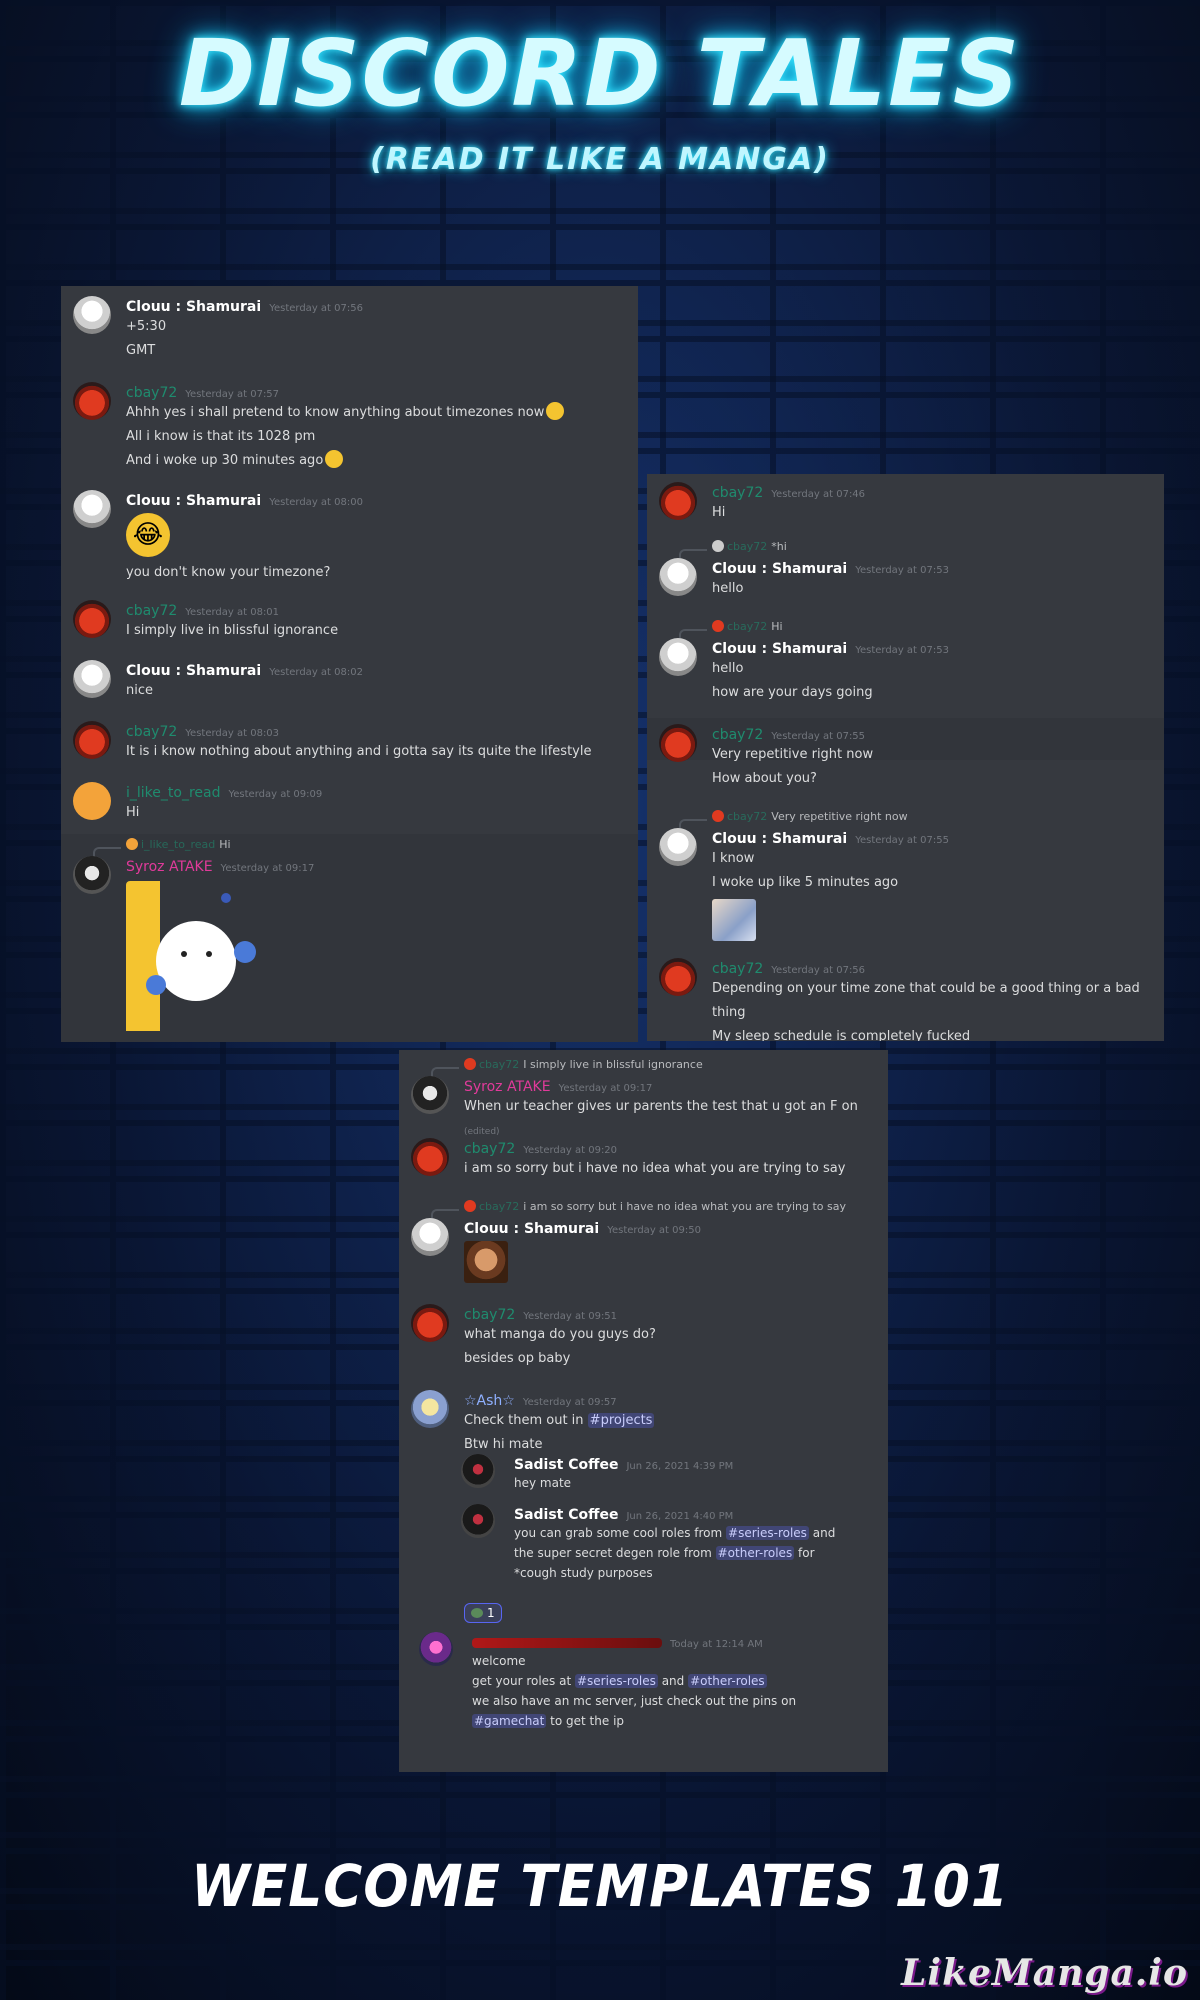  I want to click on message-text: Hi, so click(133, 812).